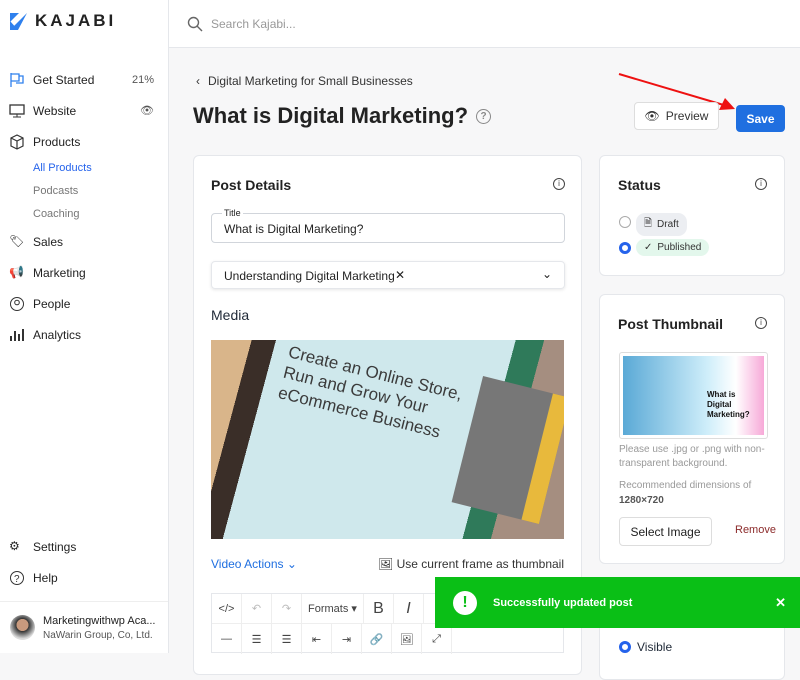 The width and height of the screenshot is (800, 680). Describe the element at coordinates (661, 224) in the screenshot. I see `draft-badge: 🗎 Draft` at that location.